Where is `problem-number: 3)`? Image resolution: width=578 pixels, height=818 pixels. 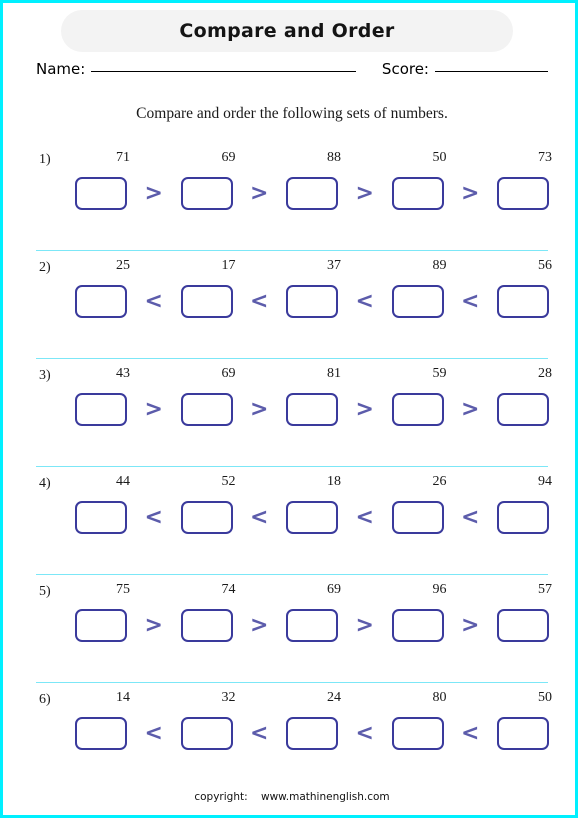
problem-number: 3) is located at coordinates (45, 375).